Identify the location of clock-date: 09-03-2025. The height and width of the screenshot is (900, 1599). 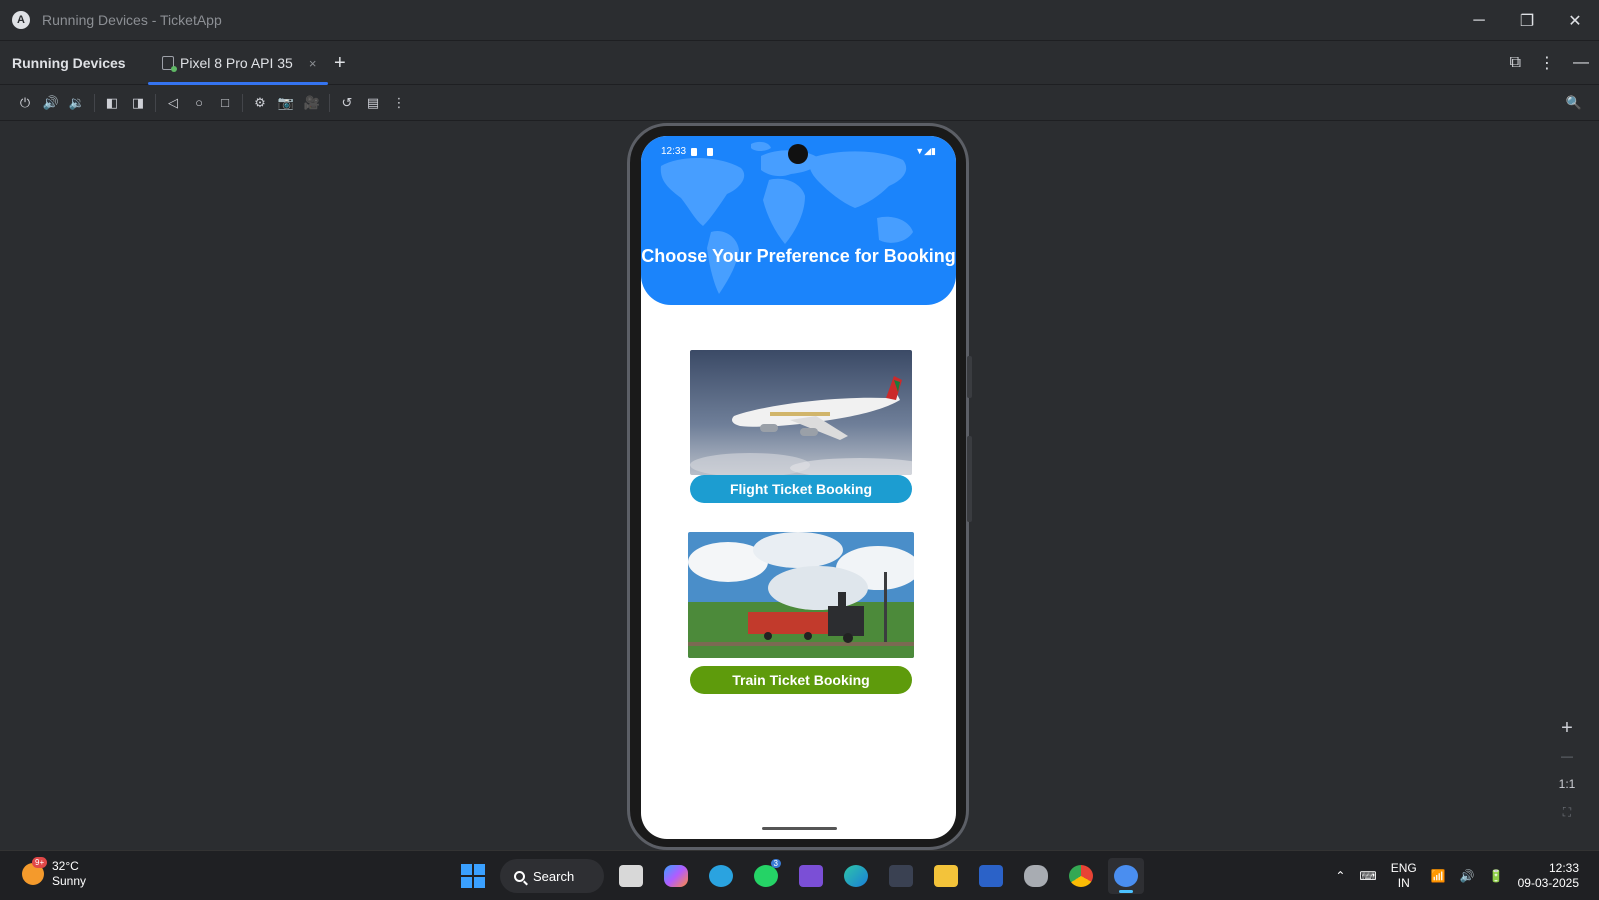
(1548, 883).